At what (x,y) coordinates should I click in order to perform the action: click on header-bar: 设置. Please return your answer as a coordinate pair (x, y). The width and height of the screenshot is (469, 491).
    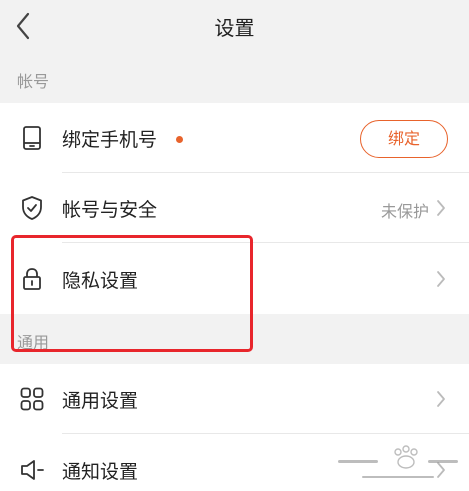
    Looking at the image, I should click on (234, 26).